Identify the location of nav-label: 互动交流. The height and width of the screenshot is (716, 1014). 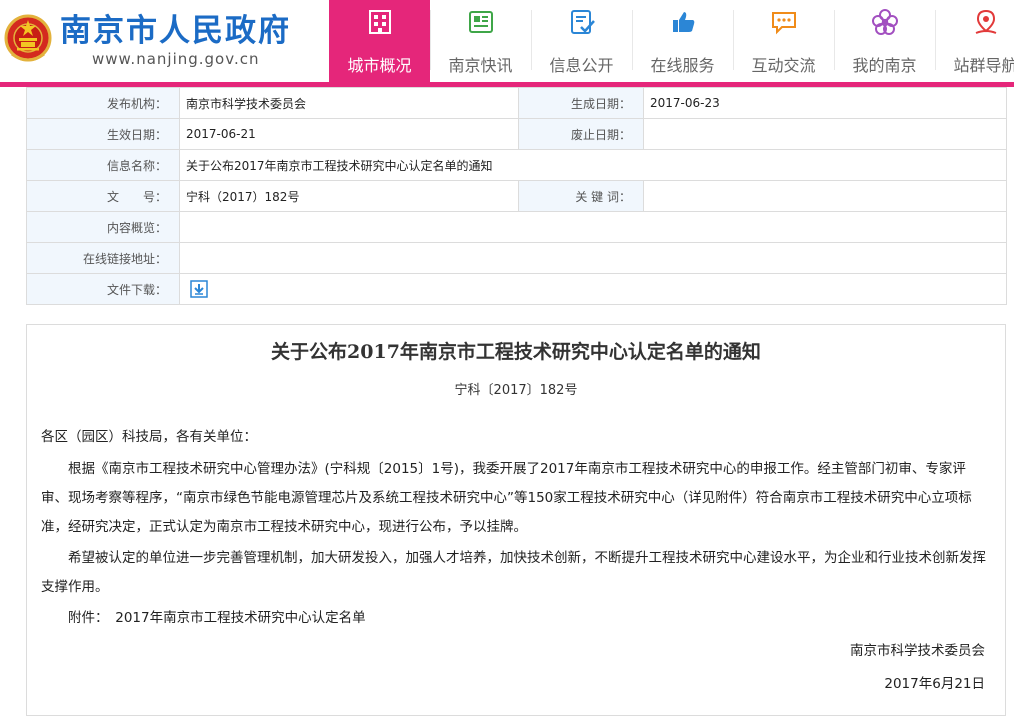
(783, 65).